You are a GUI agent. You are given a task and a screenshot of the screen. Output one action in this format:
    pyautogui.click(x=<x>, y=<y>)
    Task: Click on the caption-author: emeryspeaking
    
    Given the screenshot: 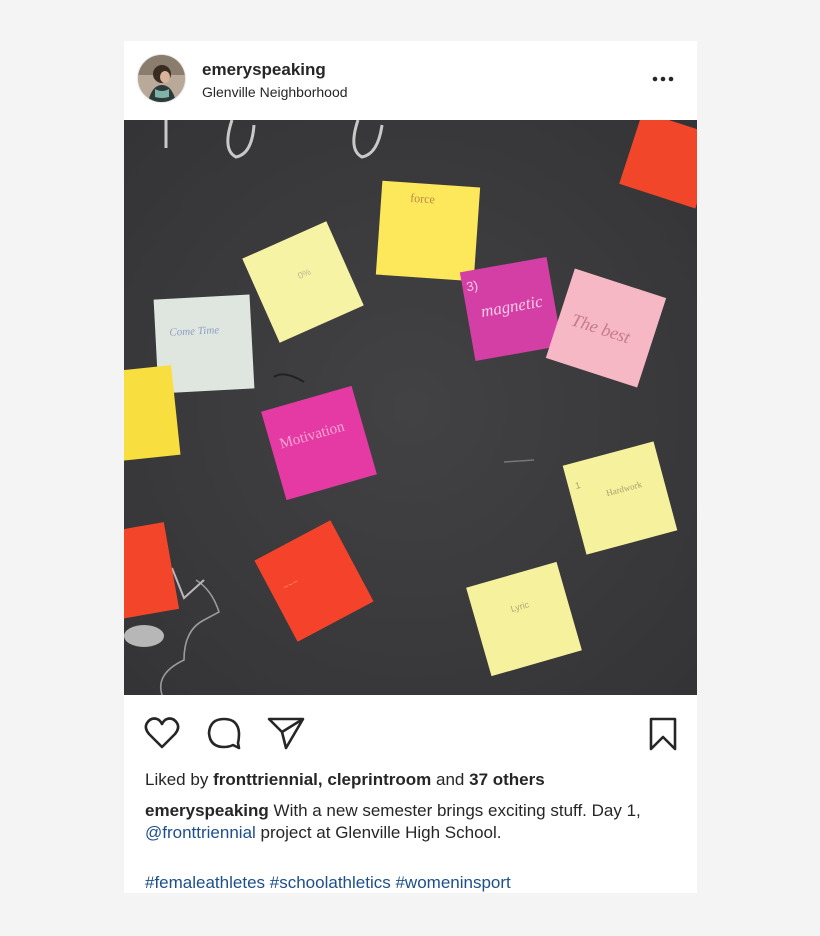 What is the action you would take?
    pyautogui.click(x=207, y=810)
    